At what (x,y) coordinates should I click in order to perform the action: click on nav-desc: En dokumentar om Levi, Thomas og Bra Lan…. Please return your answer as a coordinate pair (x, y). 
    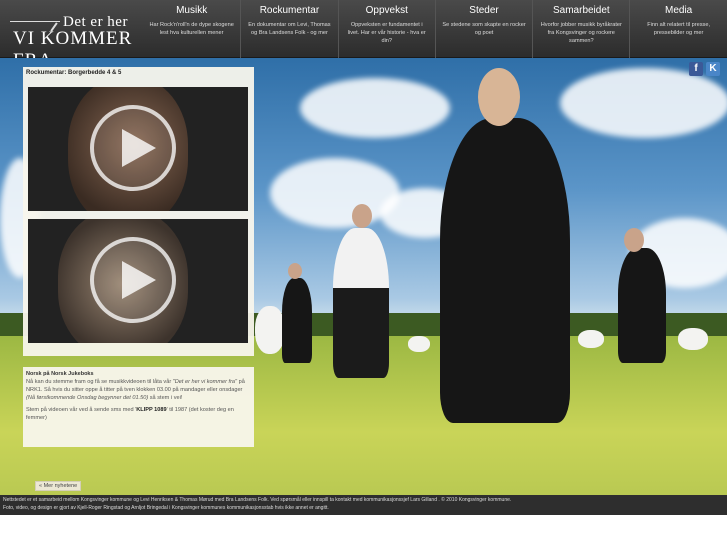
    Looking at the image, I should click on (289, 29).